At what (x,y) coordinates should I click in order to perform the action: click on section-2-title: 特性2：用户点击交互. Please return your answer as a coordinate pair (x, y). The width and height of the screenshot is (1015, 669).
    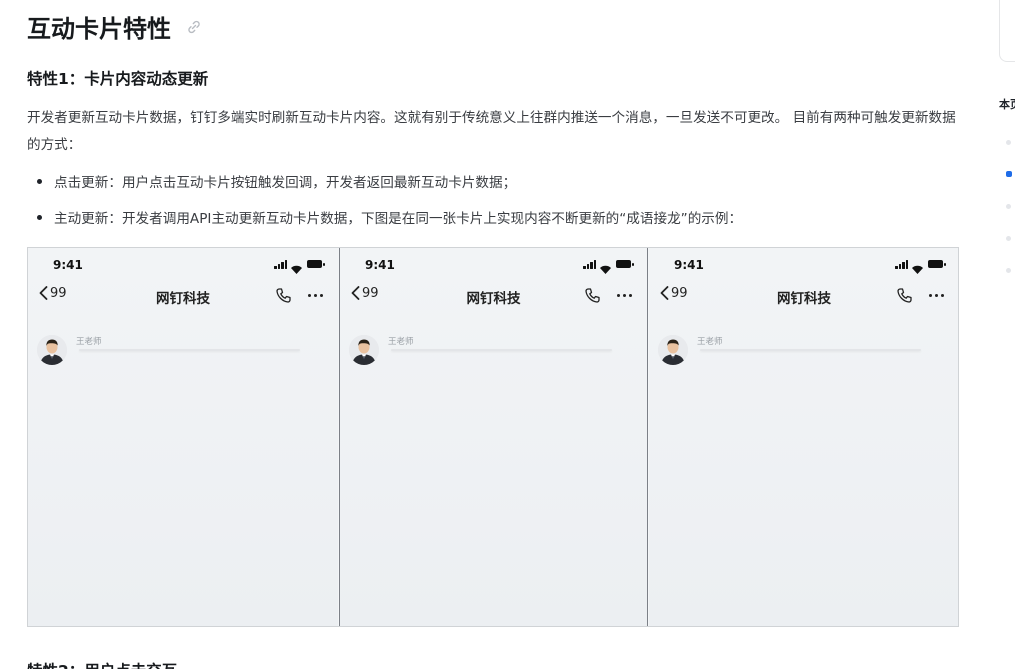
    Looking at the image, I should click on (102, 664).